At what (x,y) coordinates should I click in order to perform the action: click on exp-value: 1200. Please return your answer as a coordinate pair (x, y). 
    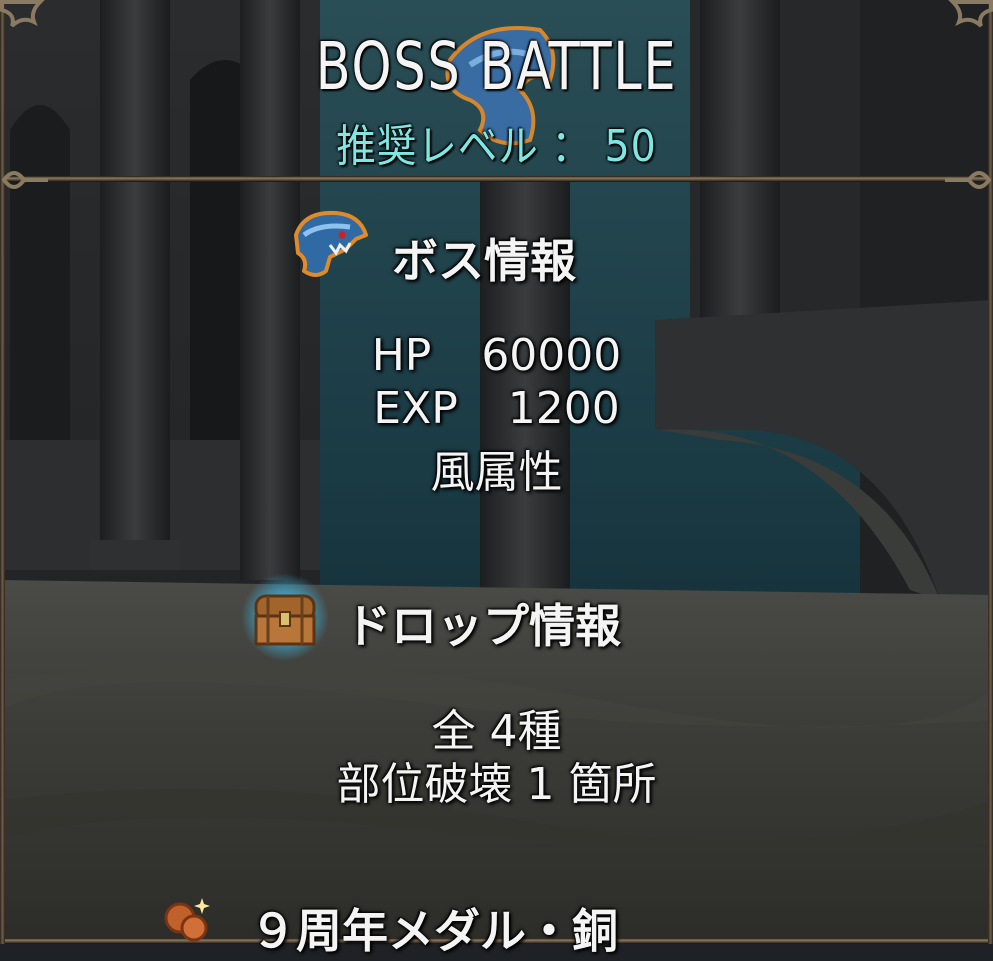
    Looking at the image, I should click on (563, 408).